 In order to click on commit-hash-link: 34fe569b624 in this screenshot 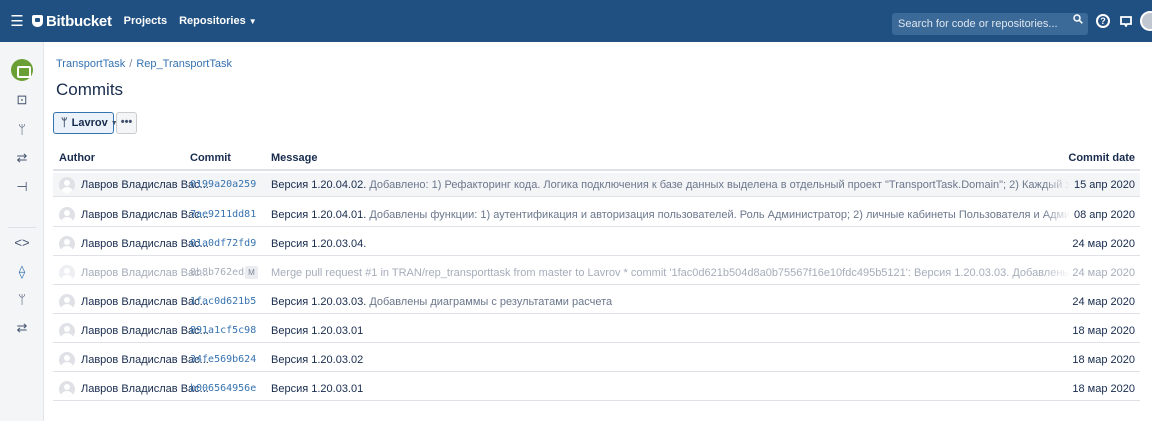, I will do `click(223, 359)`.